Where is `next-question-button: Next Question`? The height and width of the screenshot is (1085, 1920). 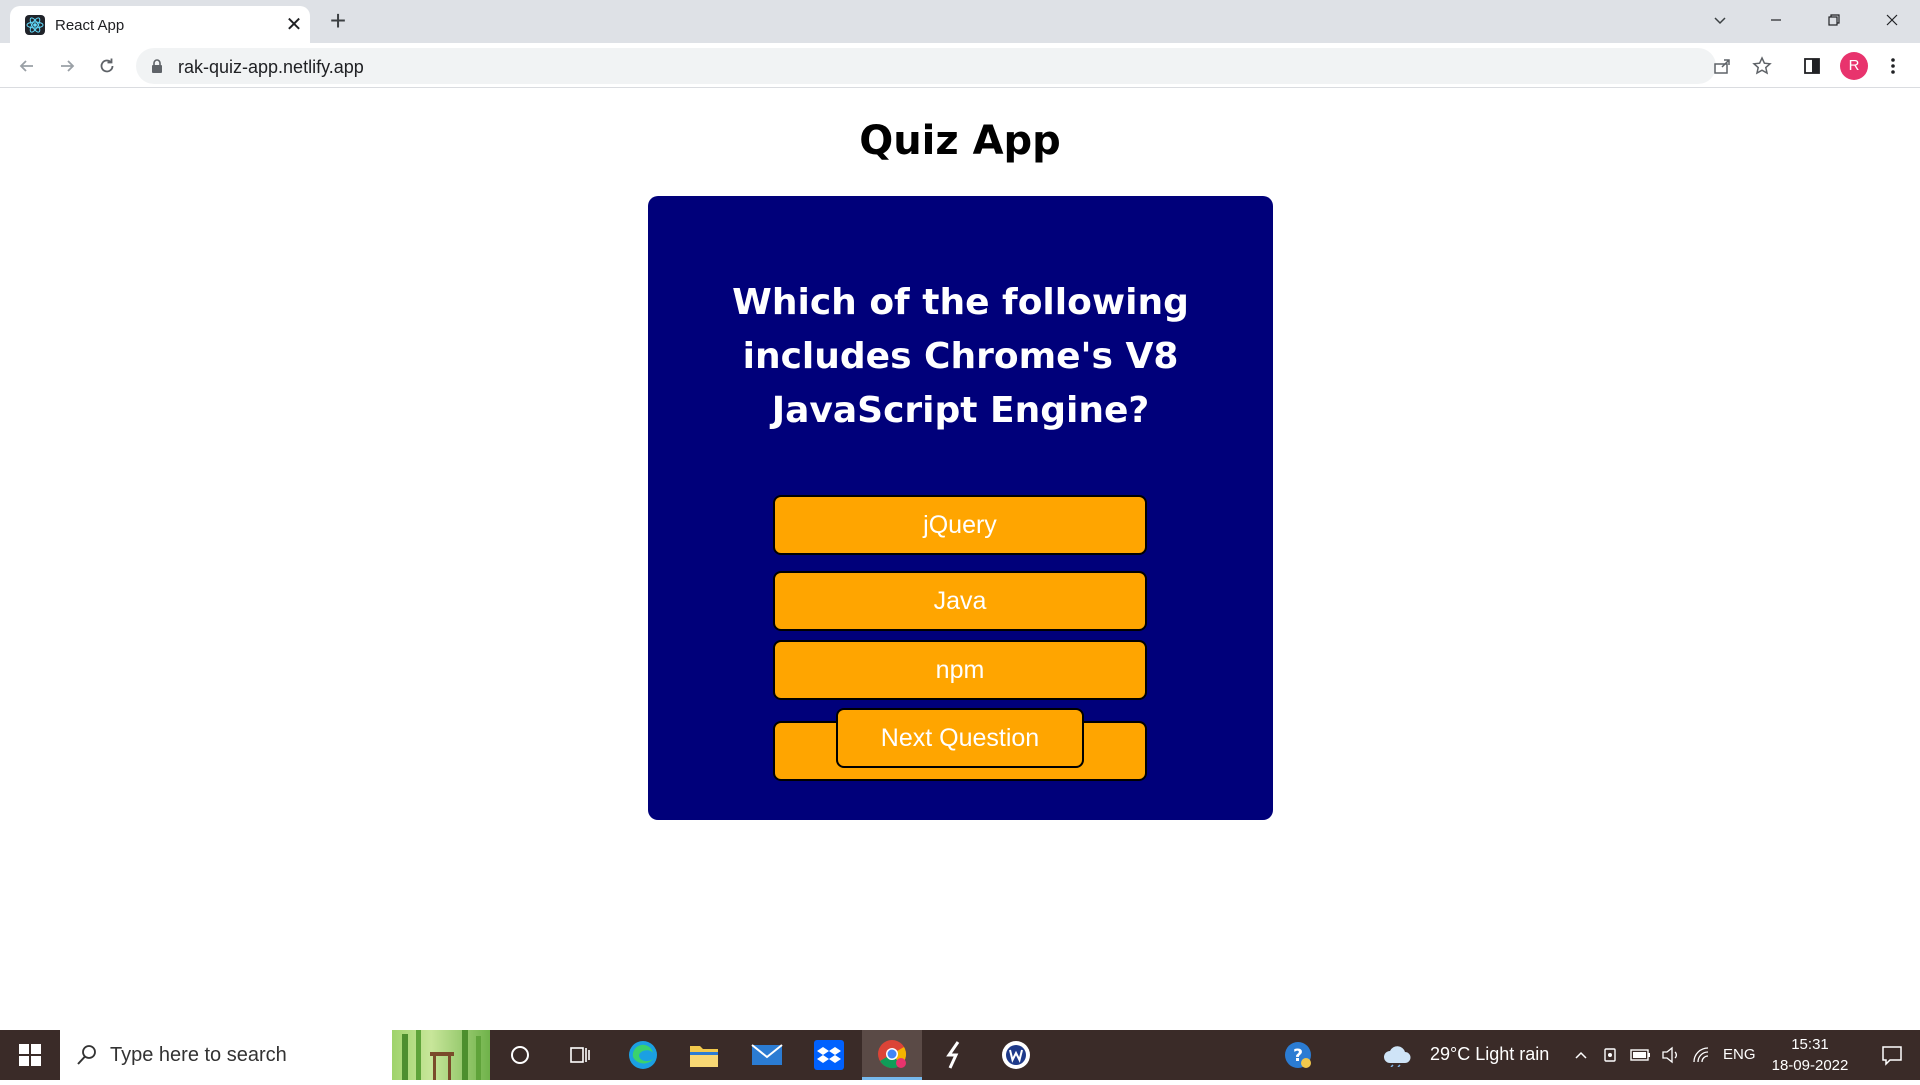
next-question-button: Next Question is located at coordinates (960, 738).